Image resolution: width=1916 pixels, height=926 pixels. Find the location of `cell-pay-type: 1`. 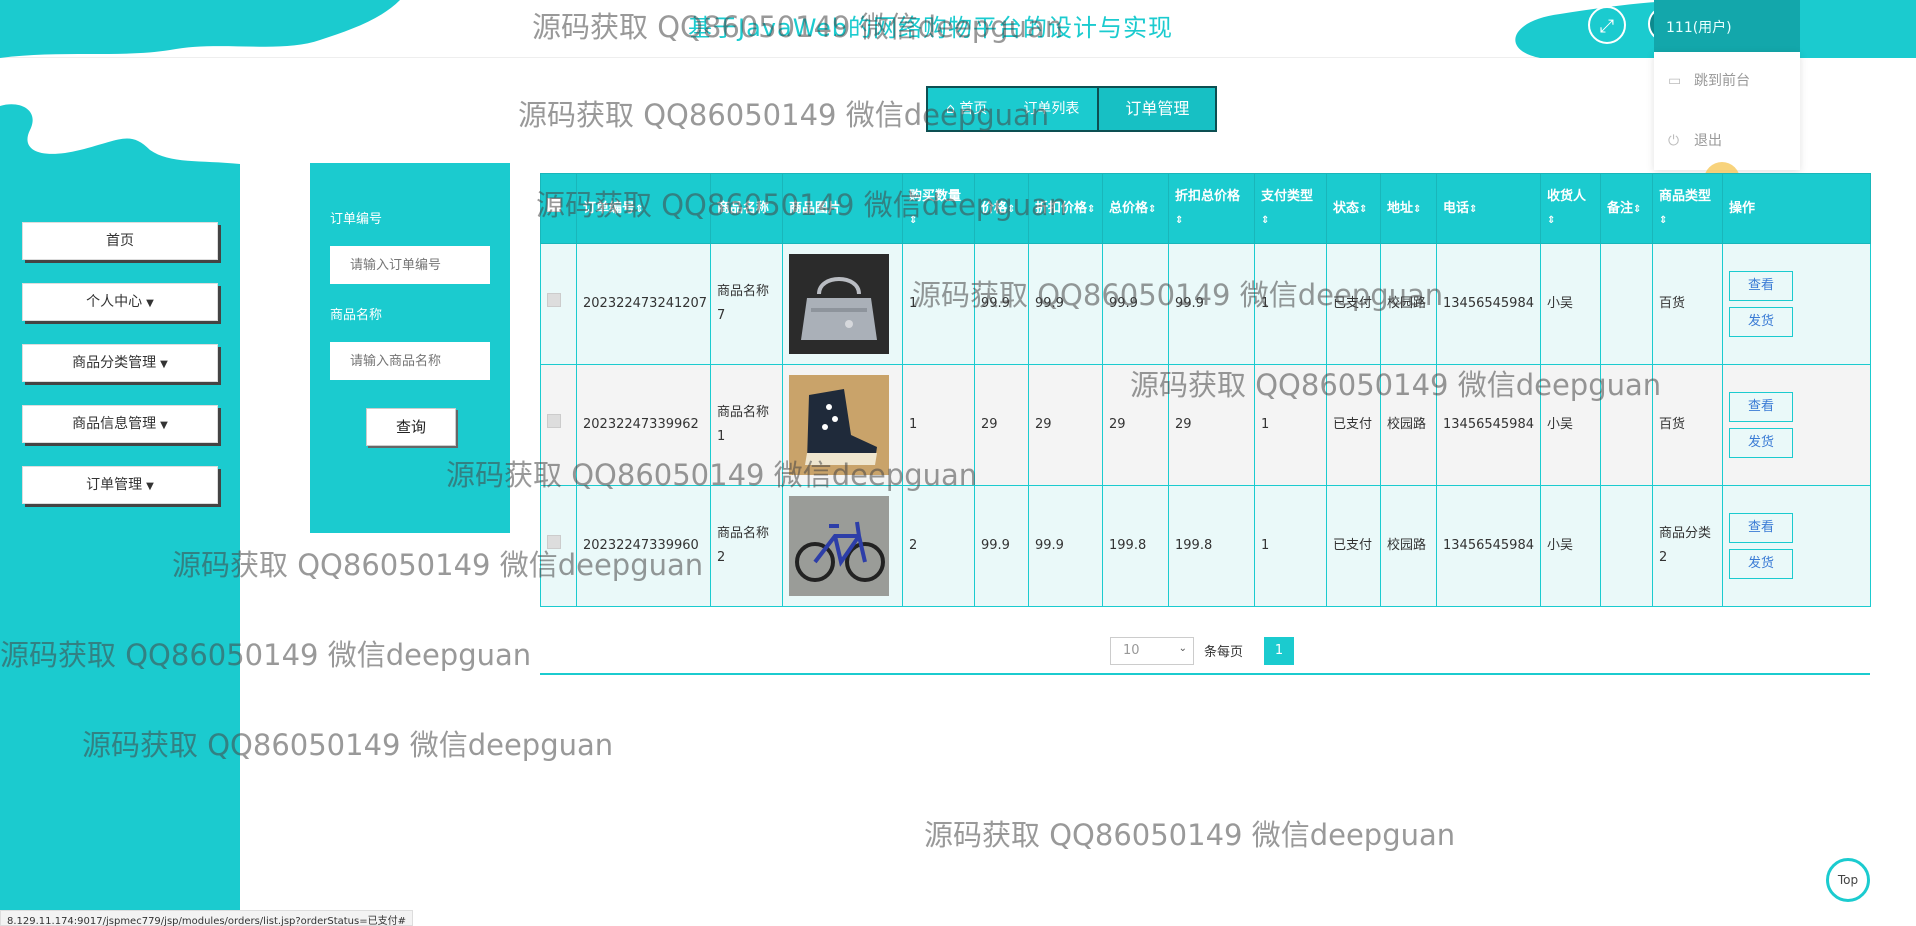

cell-pay-type: 1 is located at coordinates (1290, 304).